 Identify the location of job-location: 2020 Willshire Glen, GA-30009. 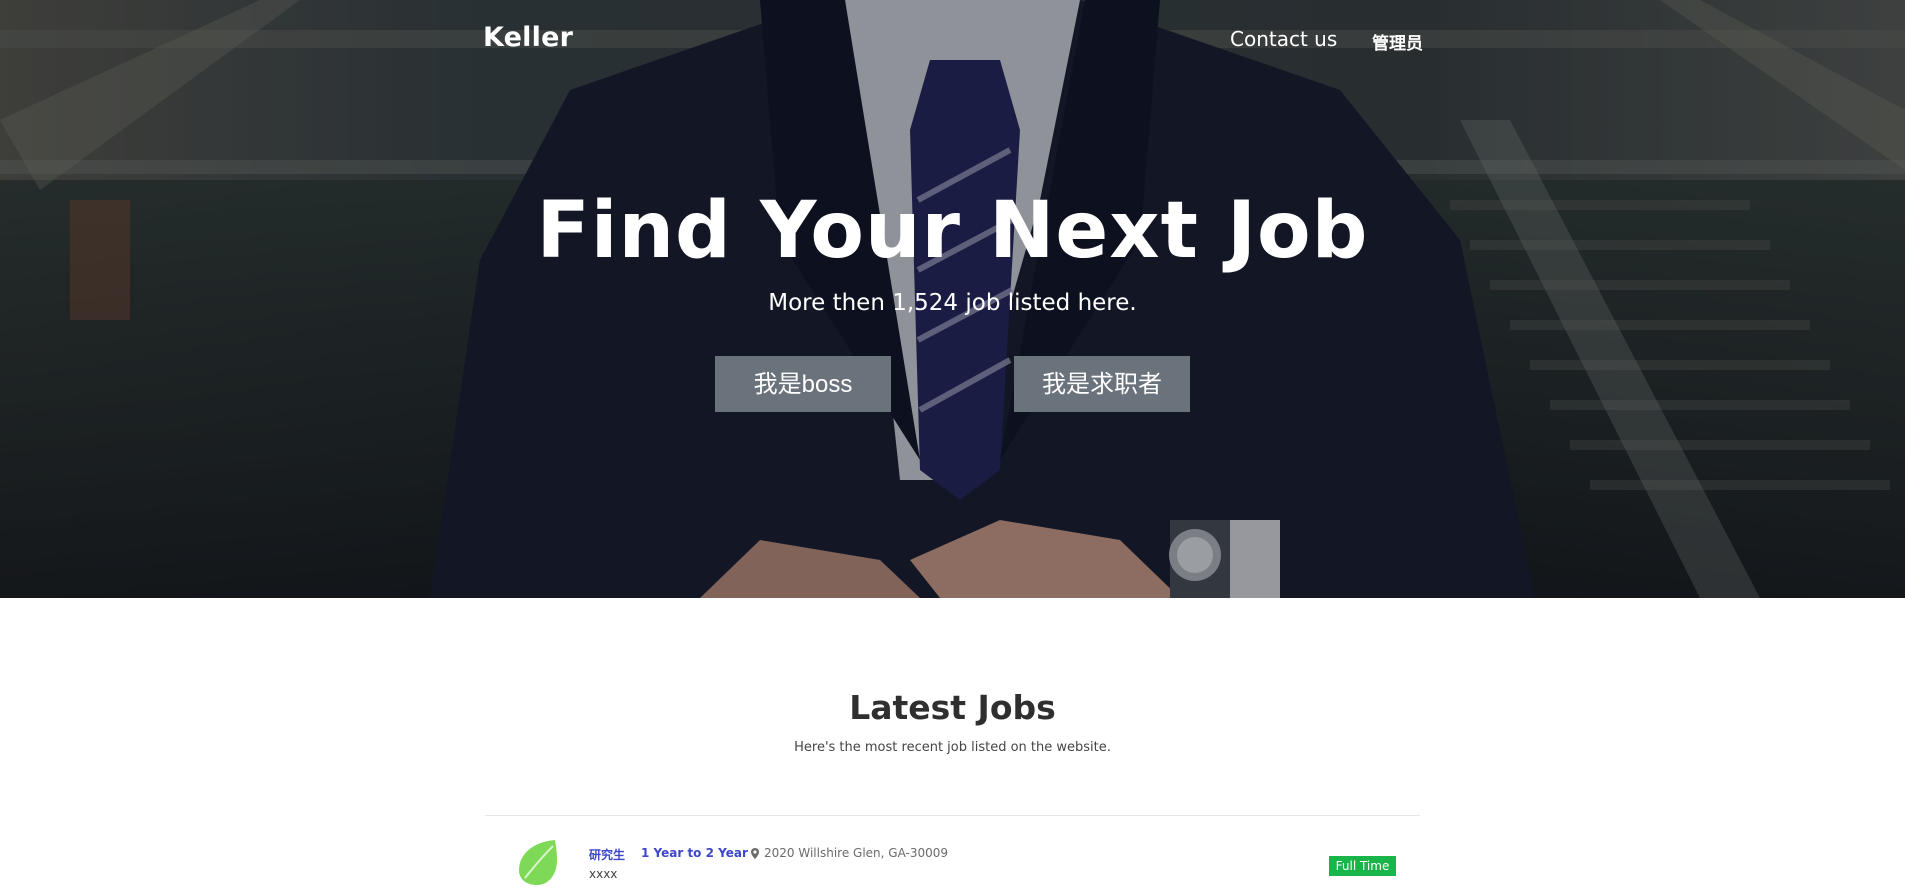
(849, 853).